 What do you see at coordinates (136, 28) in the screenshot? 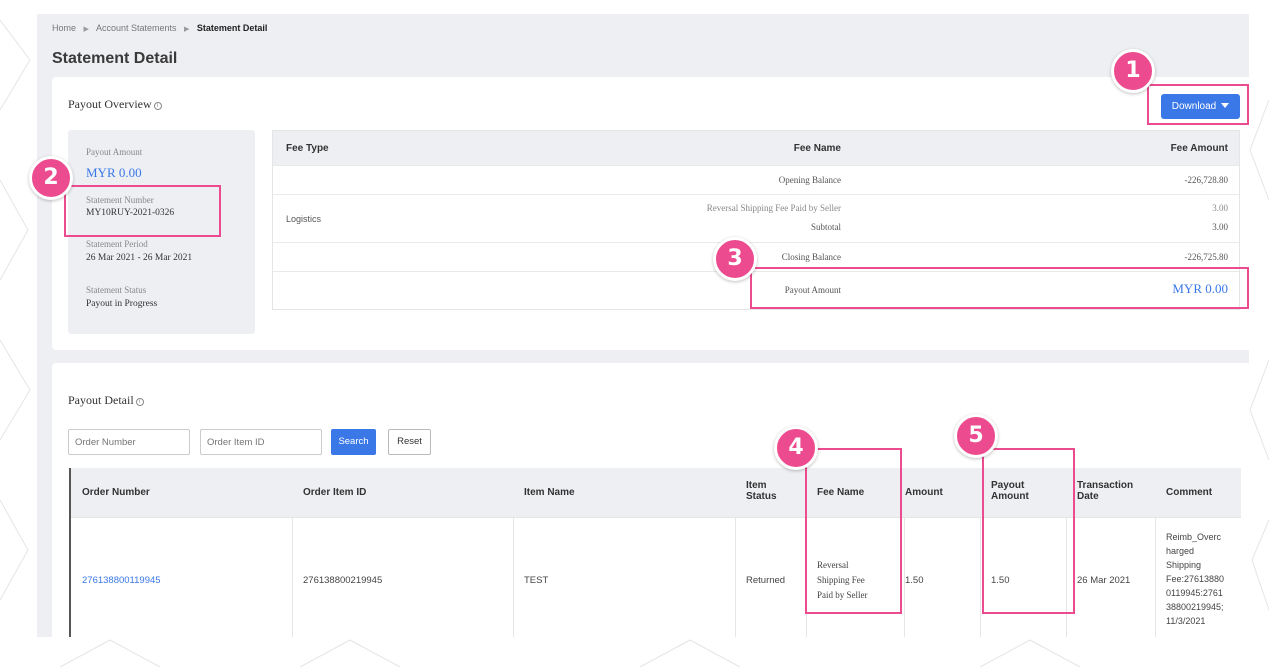
I see `breadcrumb-account-statements: Account Statements` at bounding box center [136, 28].